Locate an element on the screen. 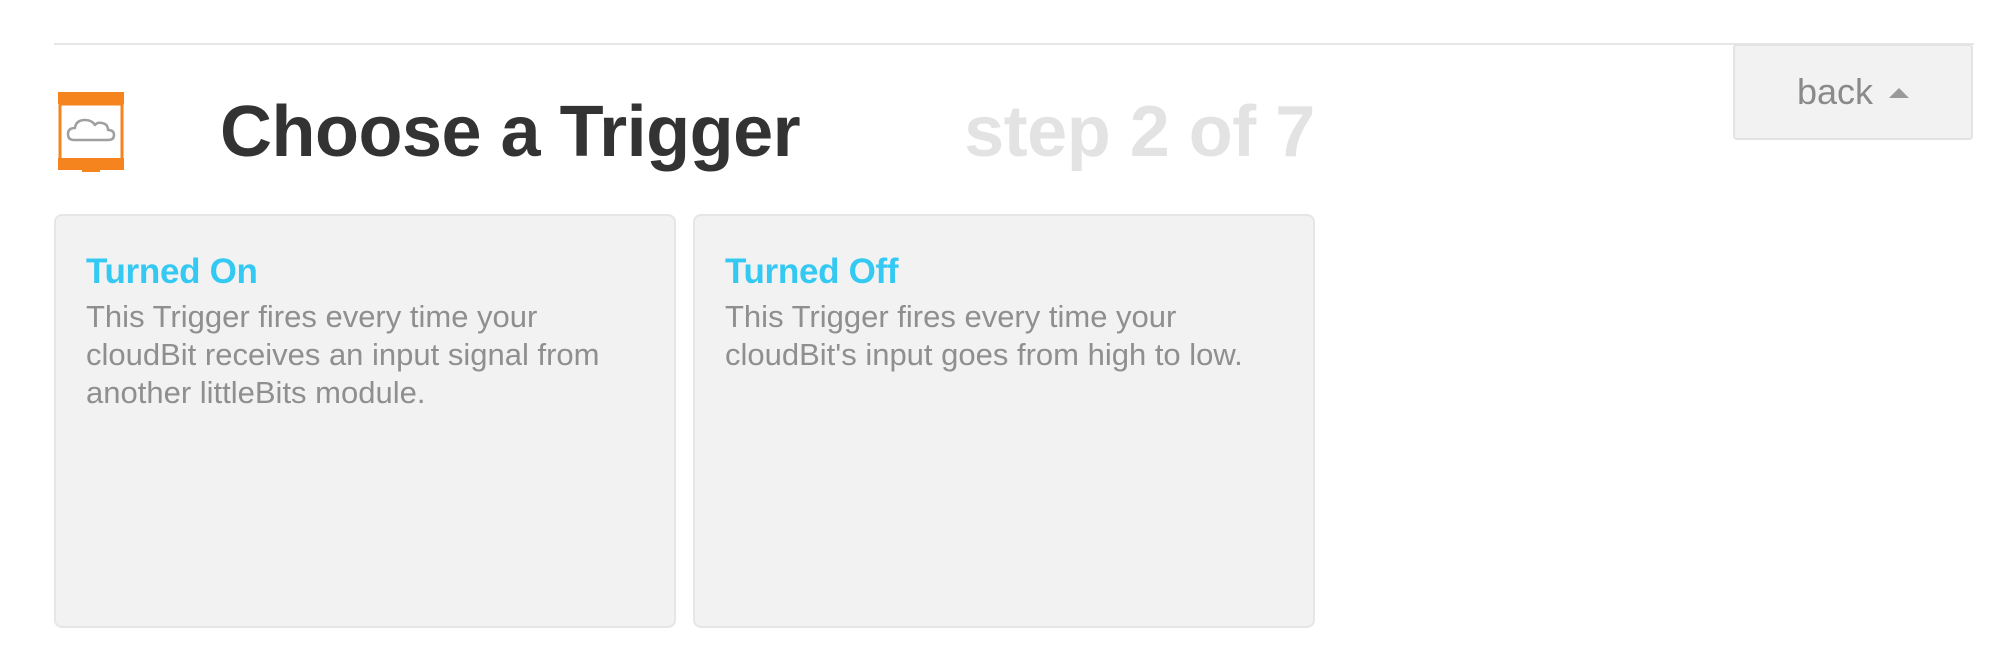 The height and width of the screenshot is (660, 2010). back-button-label: back is located at coordinates (1835, 91).